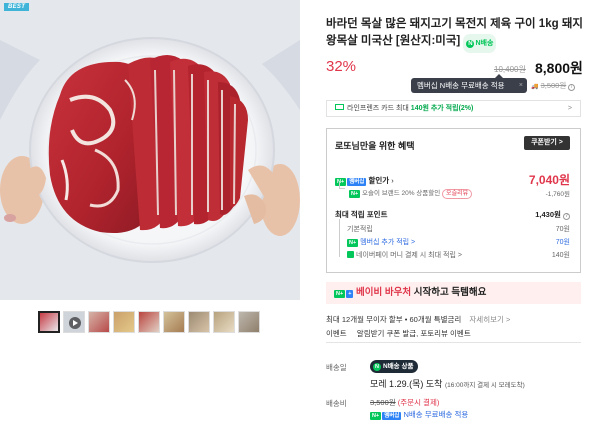 The width and height of the screenshot is (600, 424). What do you see at coordinates (484, 385) in the screenshot?
I see `delivery-date-note: (16:00까지 결제 시 모레도착)` at bounding box center [484, 385].